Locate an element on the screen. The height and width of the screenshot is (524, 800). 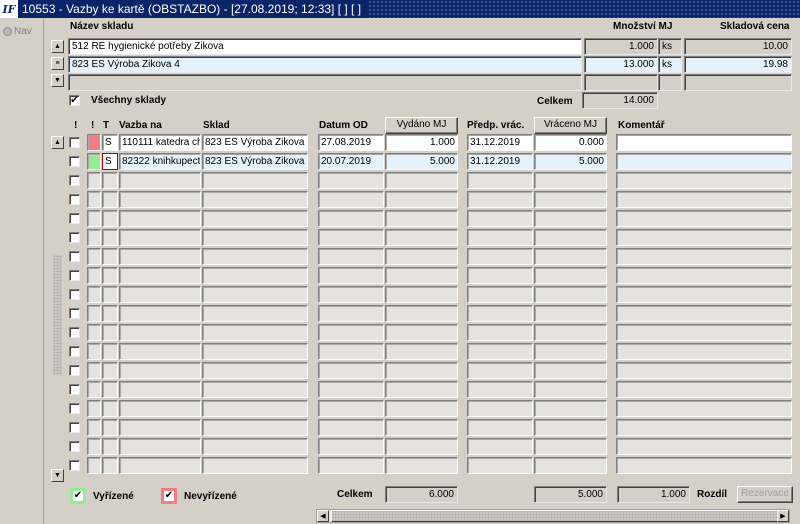
cell-date-from: 27.08.2019 is located at coordinates (351, 142).